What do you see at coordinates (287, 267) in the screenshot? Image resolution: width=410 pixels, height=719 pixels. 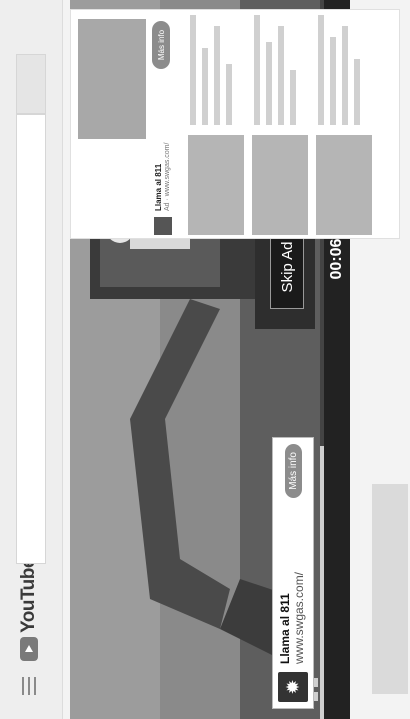 I see `skip-ad-label: Skip Ad` at bounding box center [287, 267].